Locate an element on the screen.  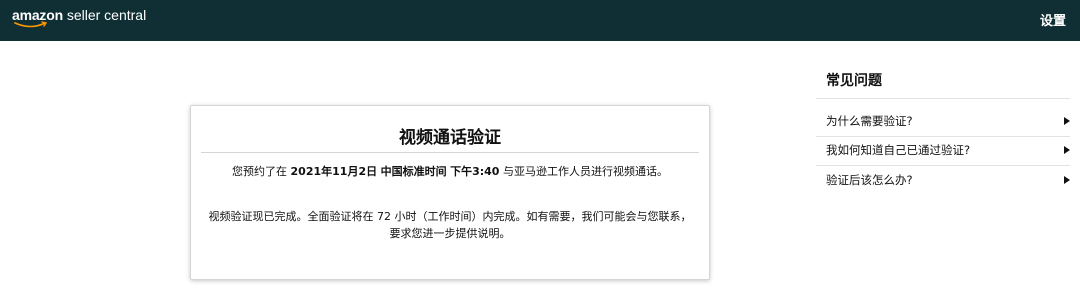
faq-item-after-verification: 验证后该怎么办? is located at coordinates (948, 180).